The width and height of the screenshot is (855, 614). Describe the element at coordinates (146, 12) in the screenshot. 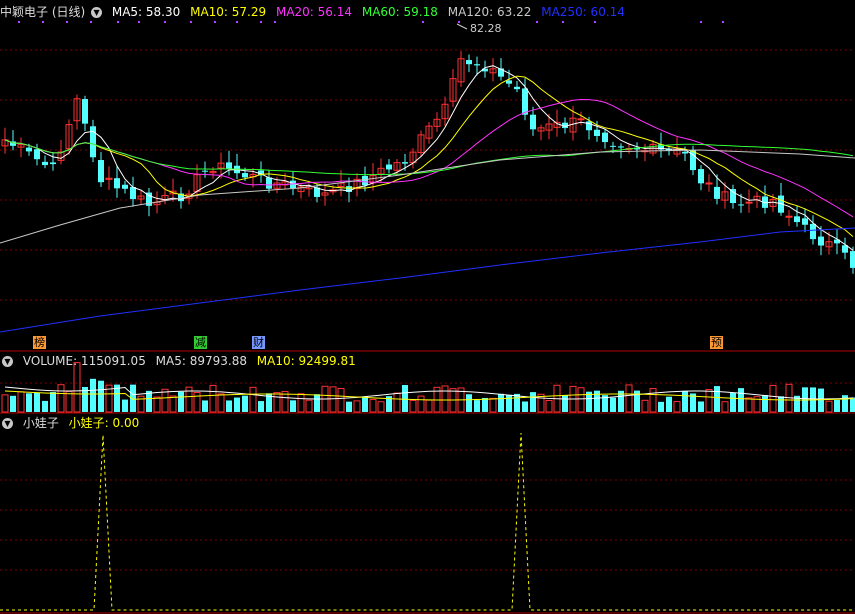

I see `ma5-label: MA5: 58.30` at that location.